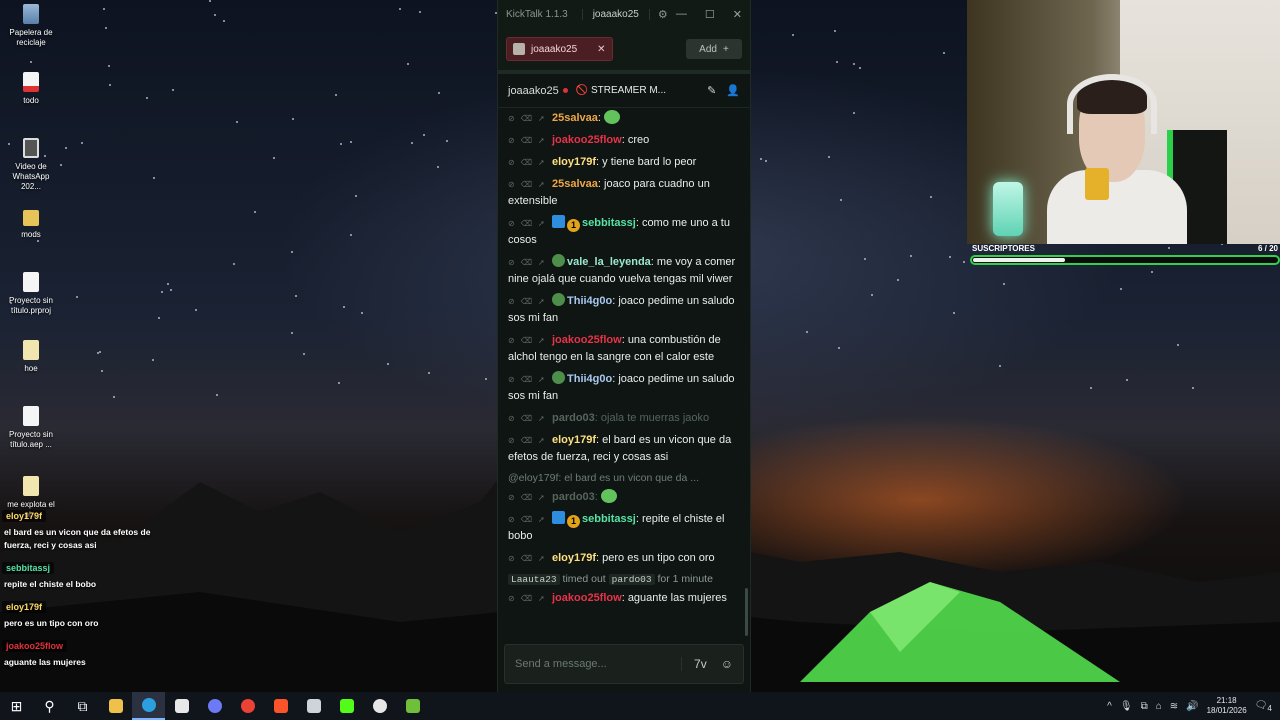  What do you see at coordinates (1109, 706) in the screenshot?
I see `chevron-up-icon: ^` at bounding box center [1109, 706].